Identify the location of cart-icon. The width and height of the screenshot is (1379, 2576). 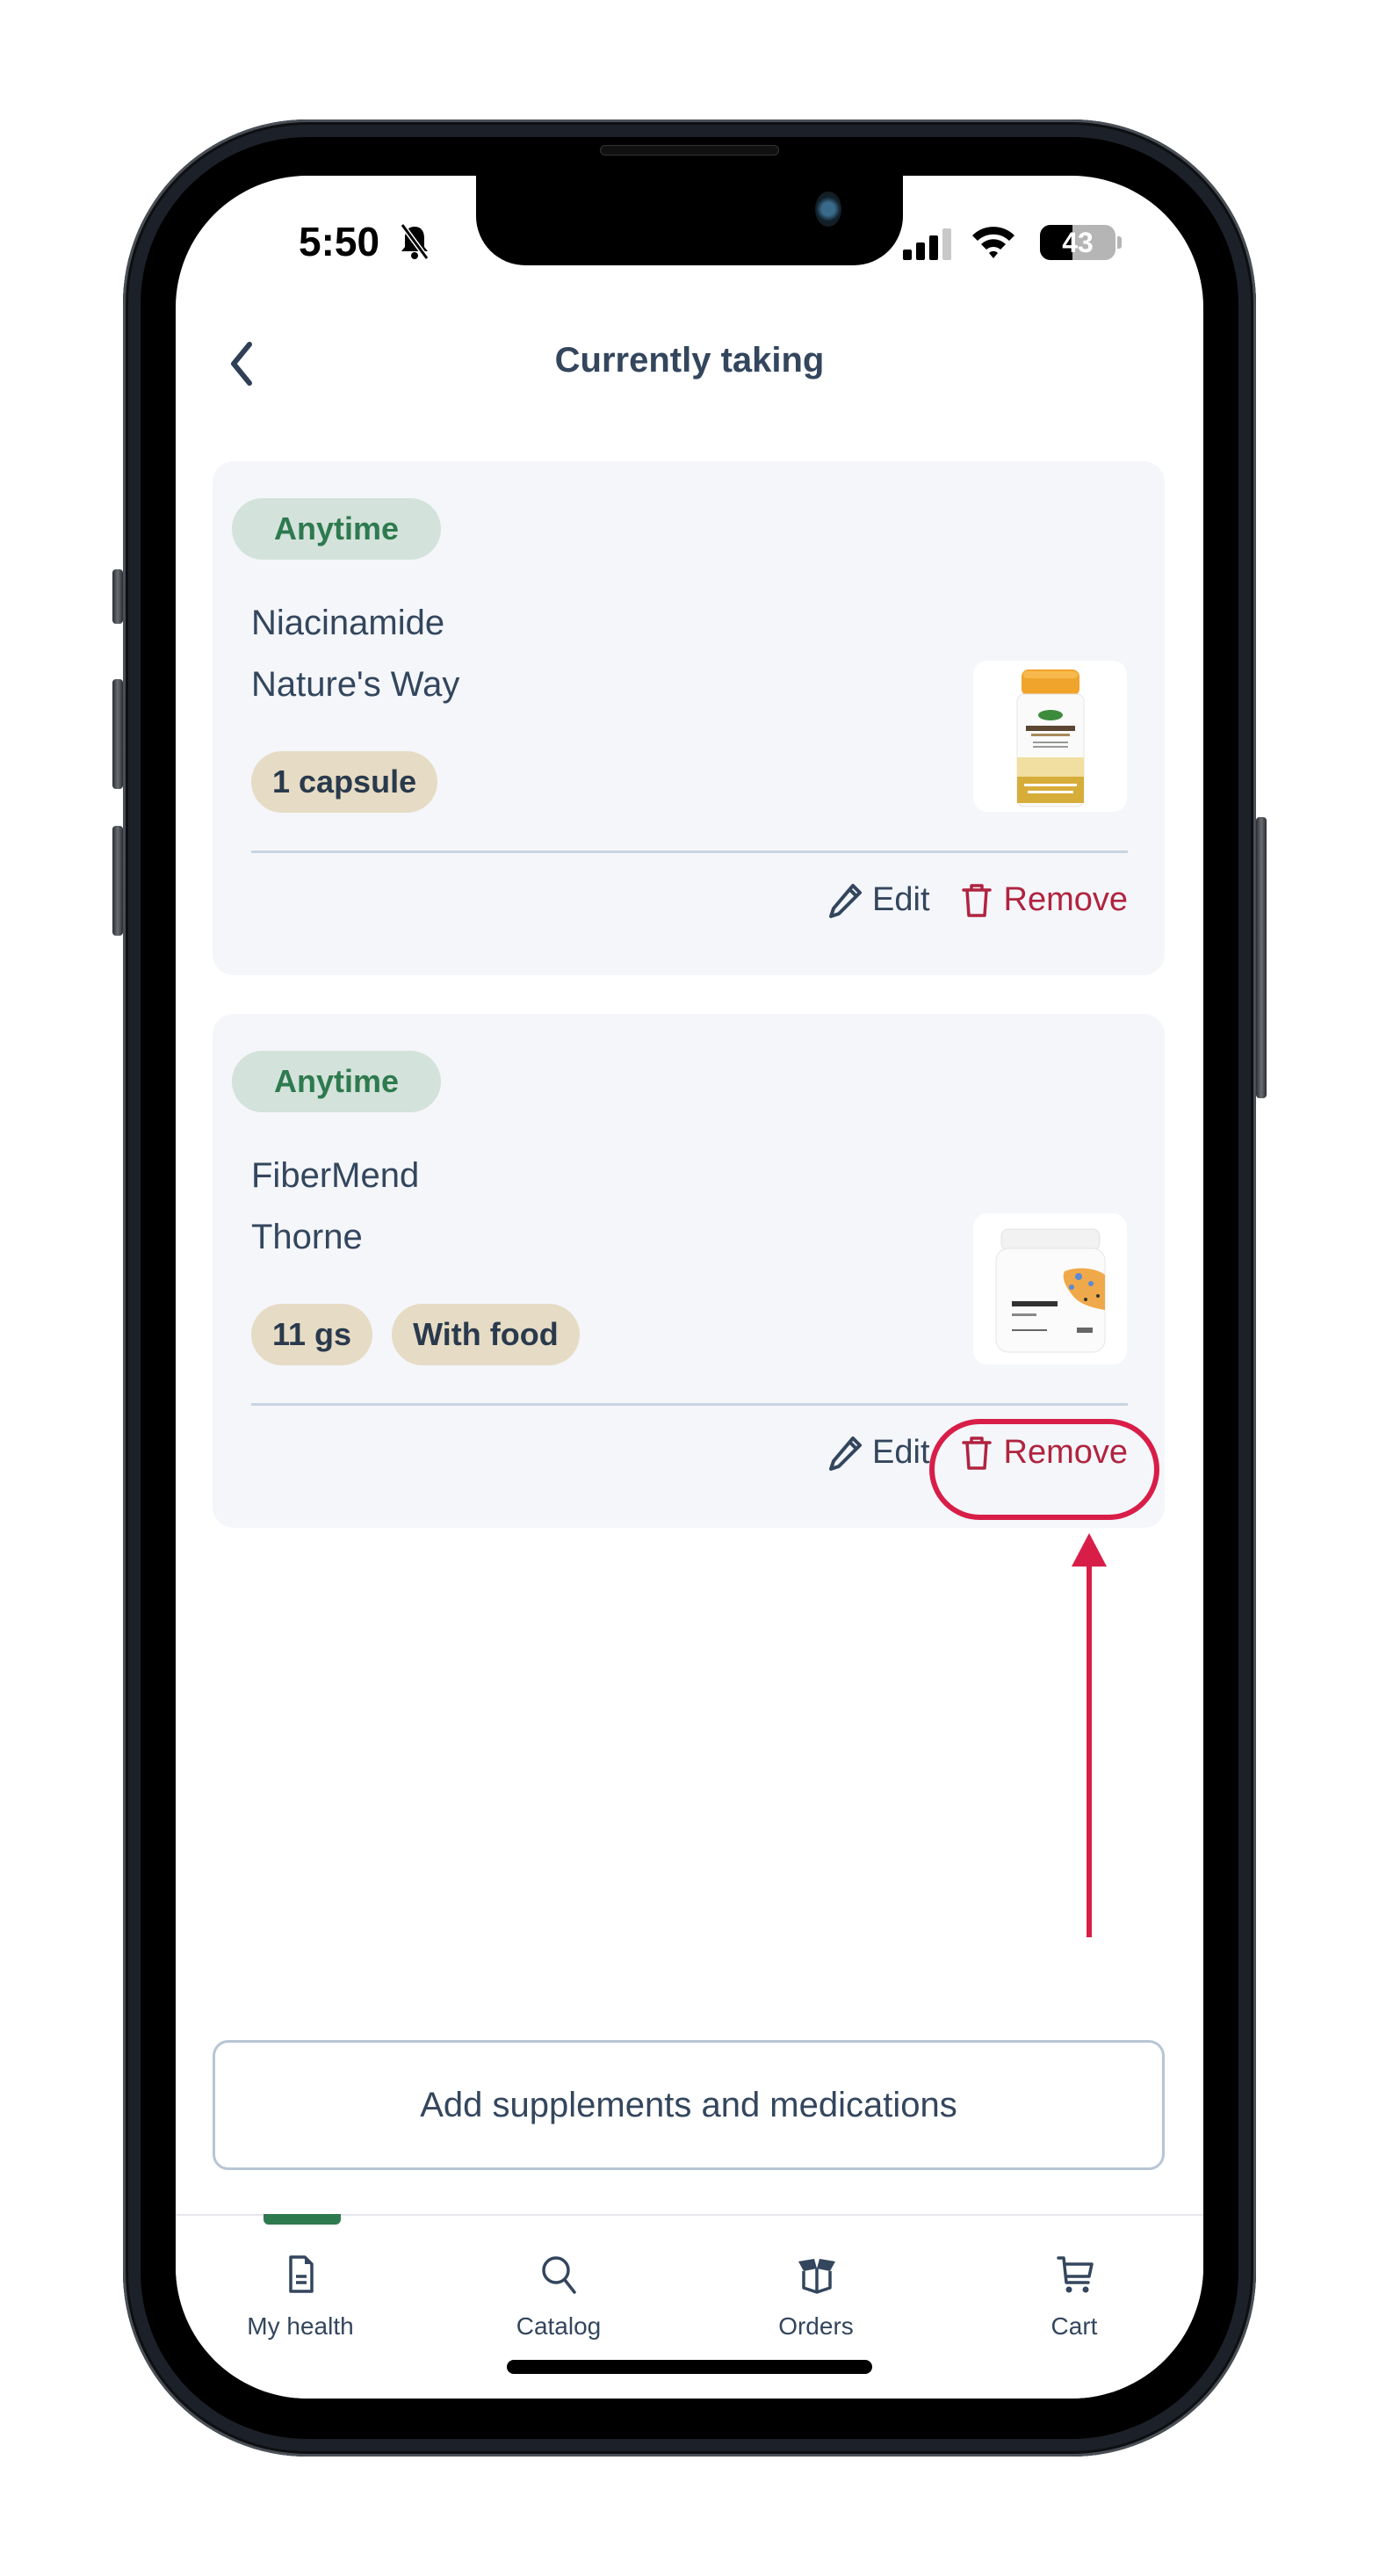
(1075, 2274).